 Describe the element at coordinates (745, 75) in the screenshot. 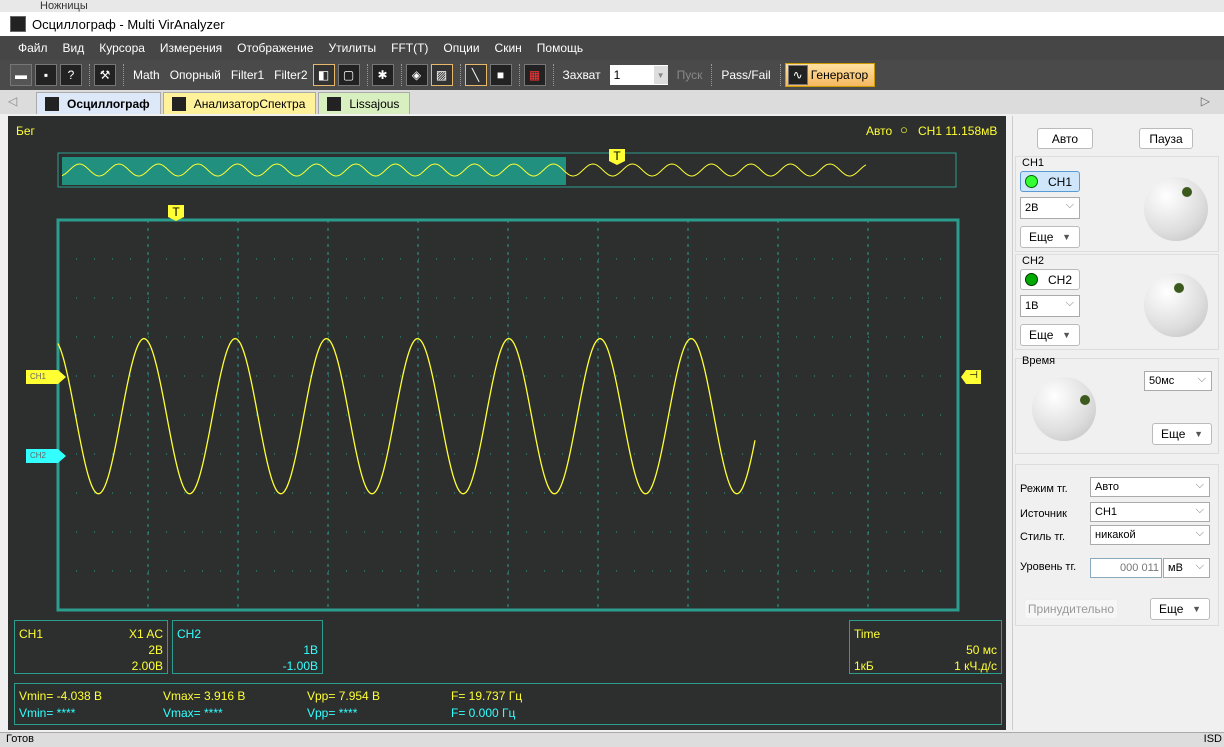

I see `passfail-button: Pass/Fail` at that location.